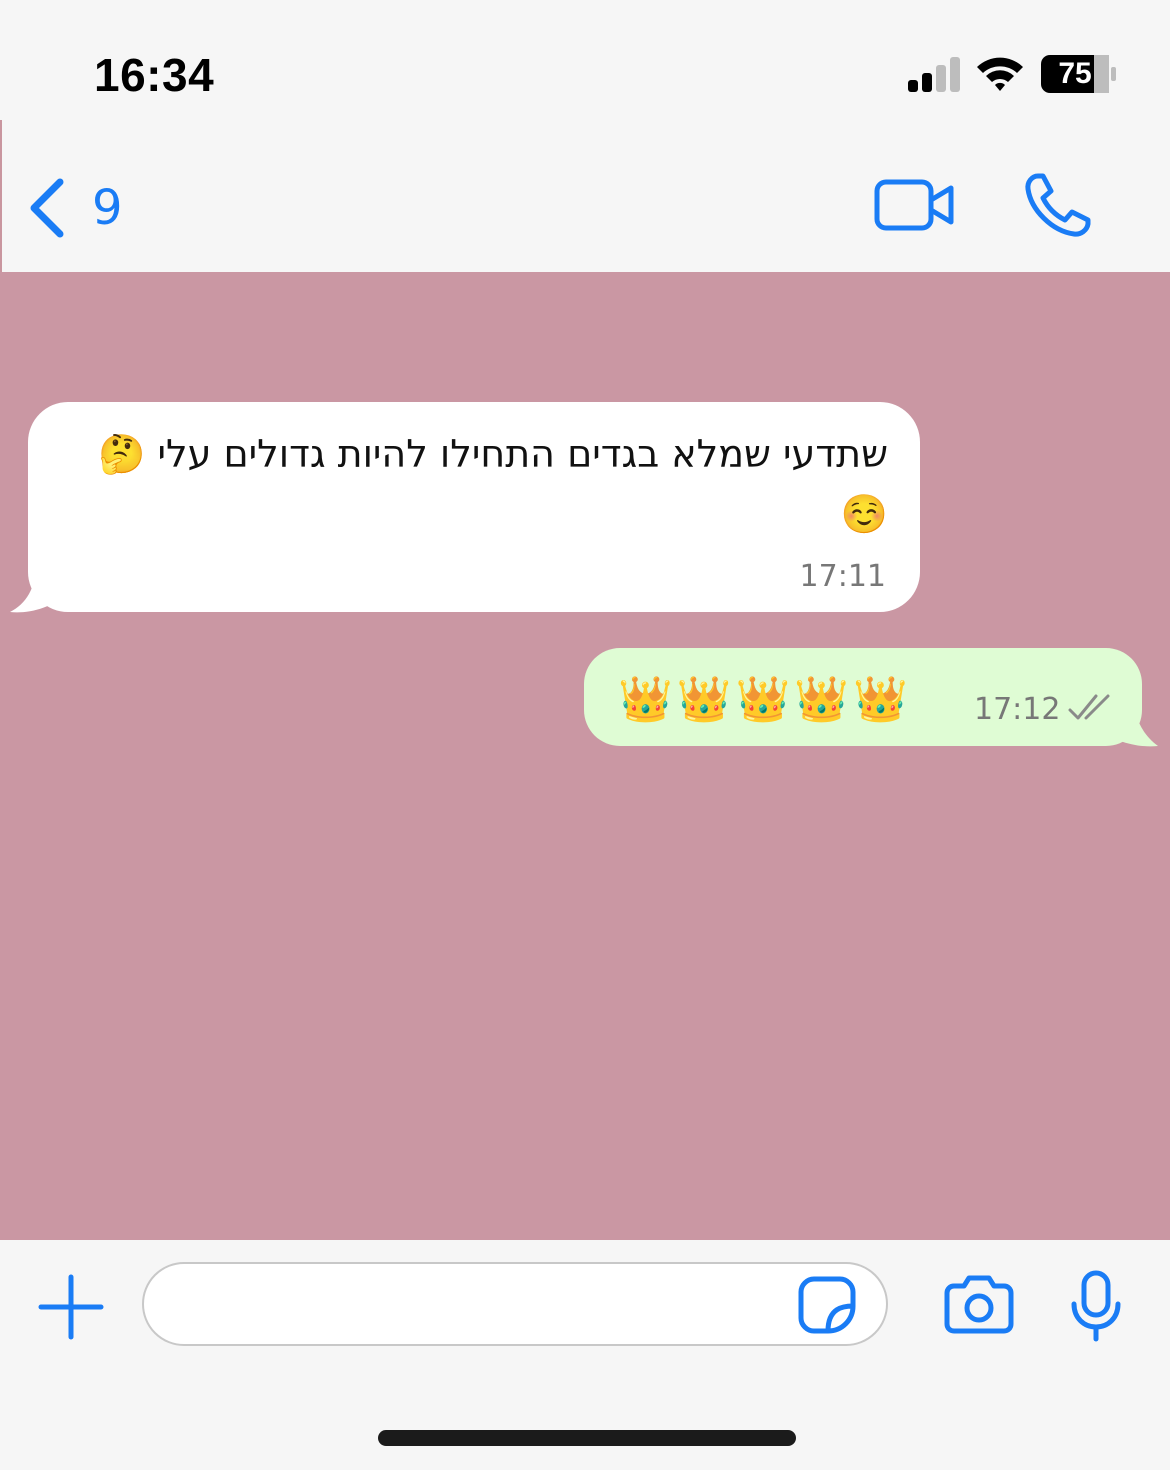 Image resolution: width=1170 pixels, height=1470 pixels. Describe the element at coordinates (1075, 73) in the screenshot. I see `battery-level: 75` at that location.